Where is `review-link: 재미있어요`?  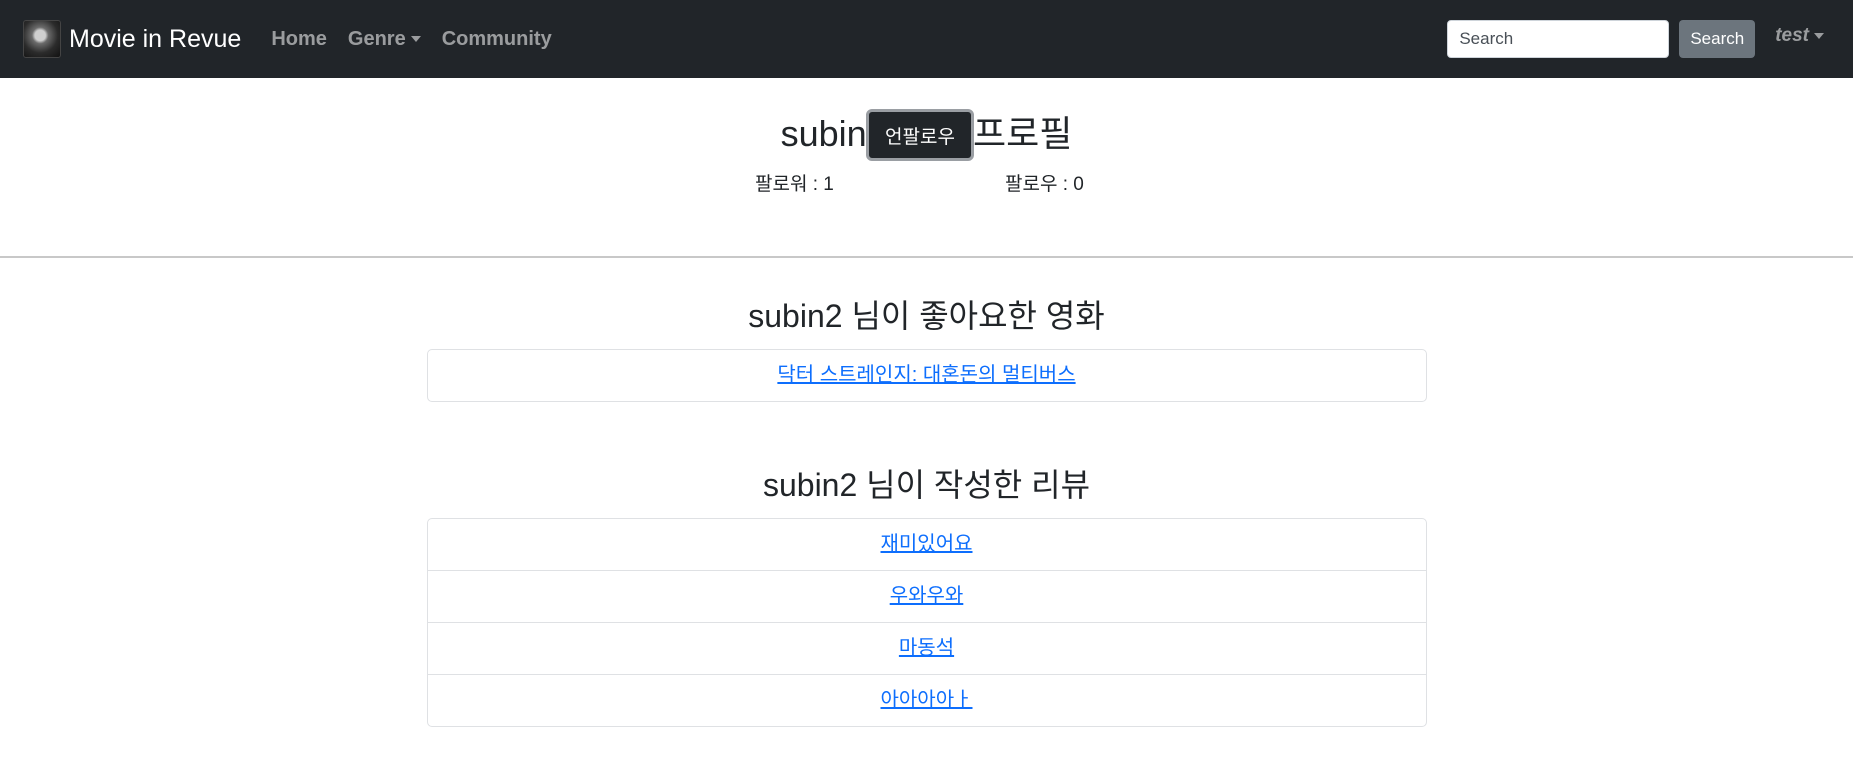 review-link: 재미있어요 is located at coordinates (927, 544).